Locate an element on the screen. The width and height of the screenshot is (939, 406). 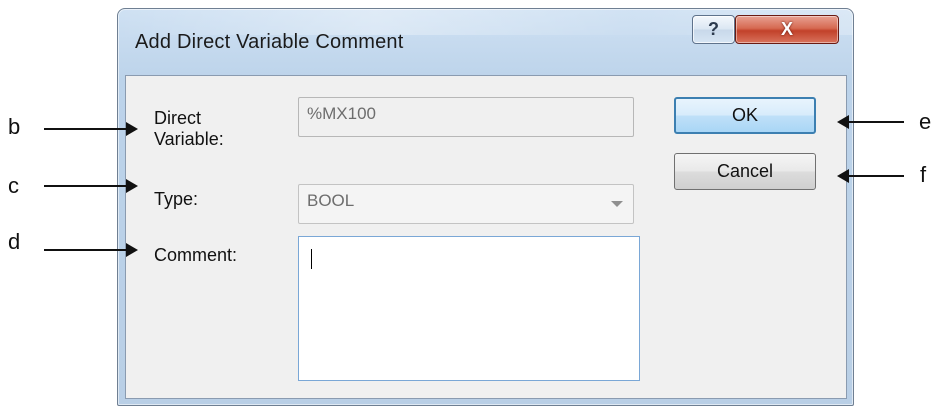
callout-d: d is located at coordinates (14, 241).